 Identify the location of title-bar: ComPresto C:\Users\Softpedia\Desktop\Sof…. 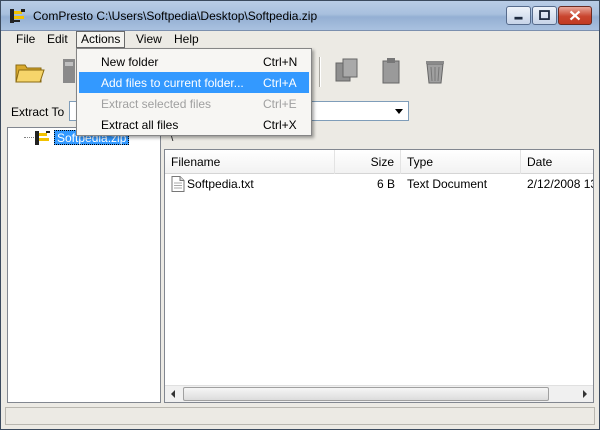
(300, 16).